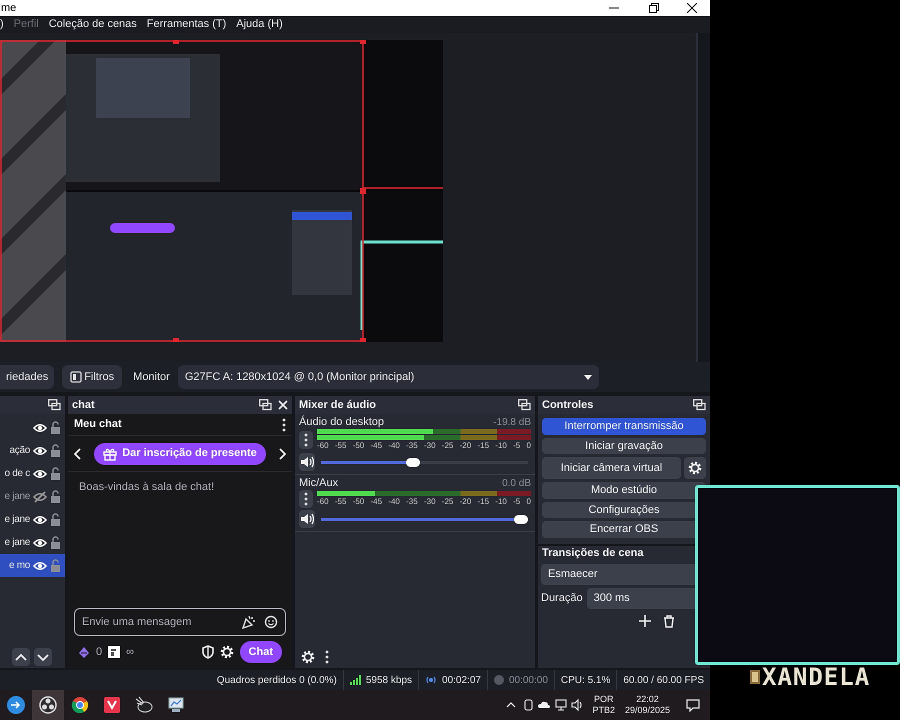  Describe the element at coordinates (624, 446) in the screenshot. I see `control-button: Iniciar gravação` at that location.